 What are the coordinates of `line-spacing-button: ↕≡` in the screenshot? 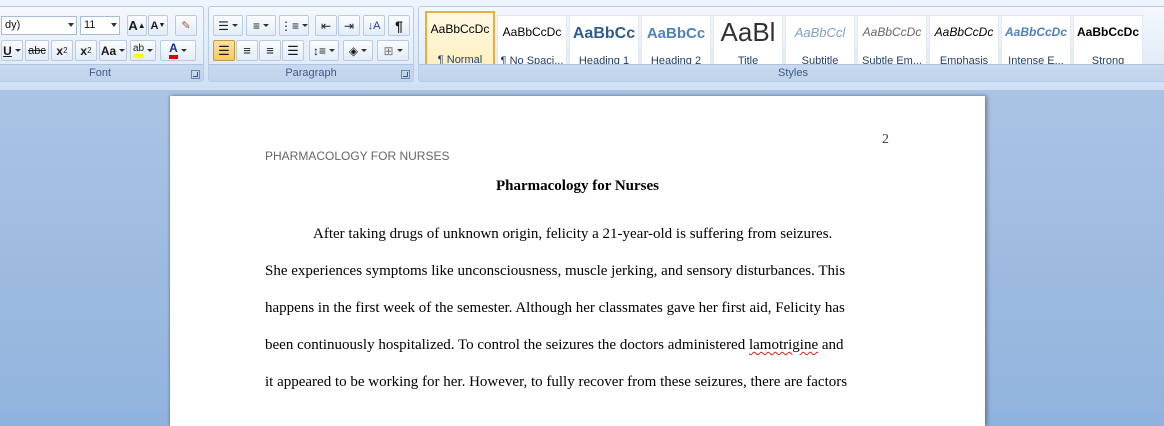 It's located at (324, 50).